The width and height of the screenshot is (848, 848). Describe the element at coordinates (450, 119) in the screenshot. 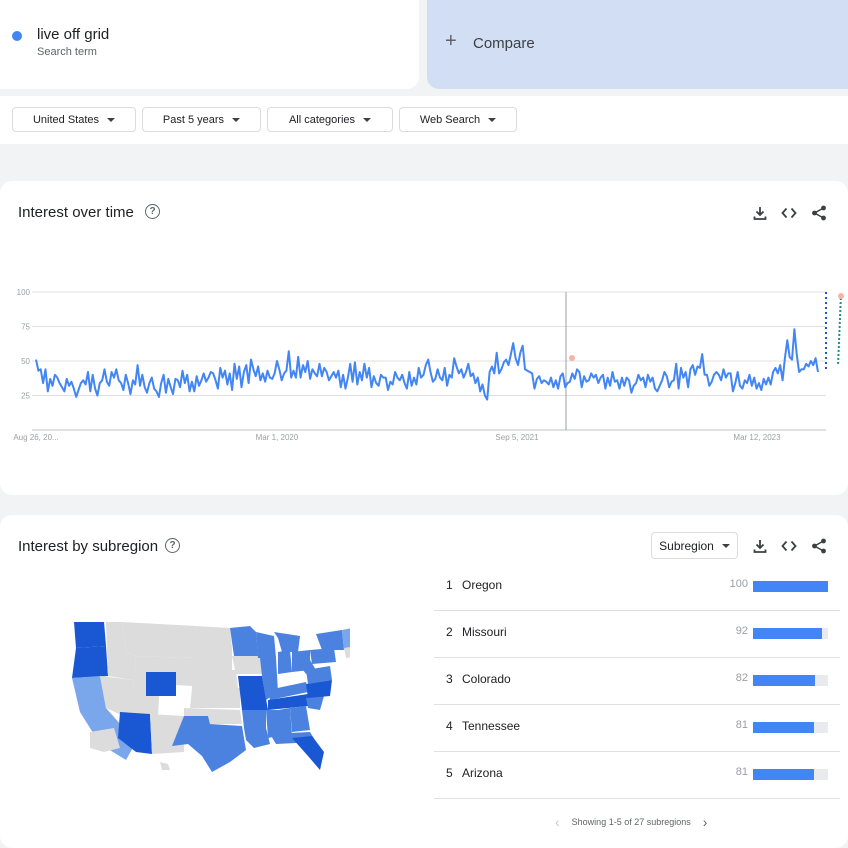

I see `filter-search-type-label: Web Search` at that location.